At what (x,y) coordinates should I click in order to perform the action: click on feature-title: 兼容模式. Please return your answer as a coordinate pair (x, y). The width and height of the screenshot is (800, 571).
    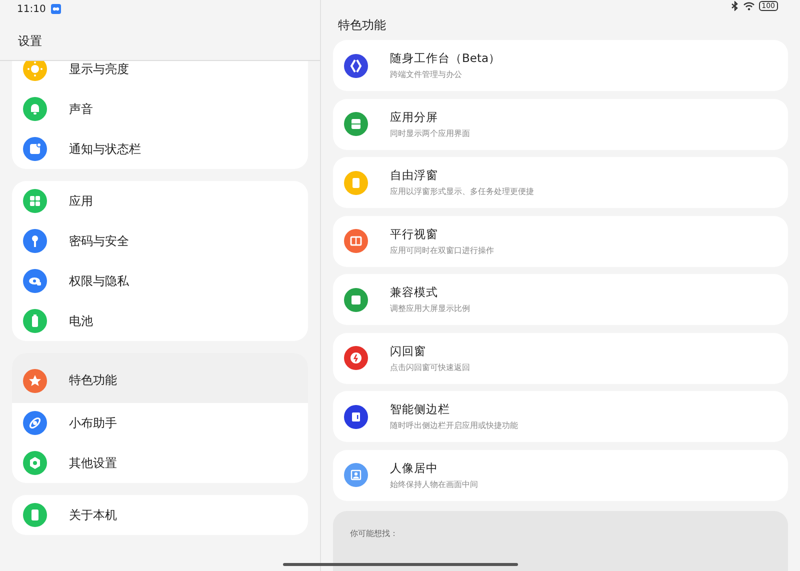
    Looking at the image, I should click on (414, 292).